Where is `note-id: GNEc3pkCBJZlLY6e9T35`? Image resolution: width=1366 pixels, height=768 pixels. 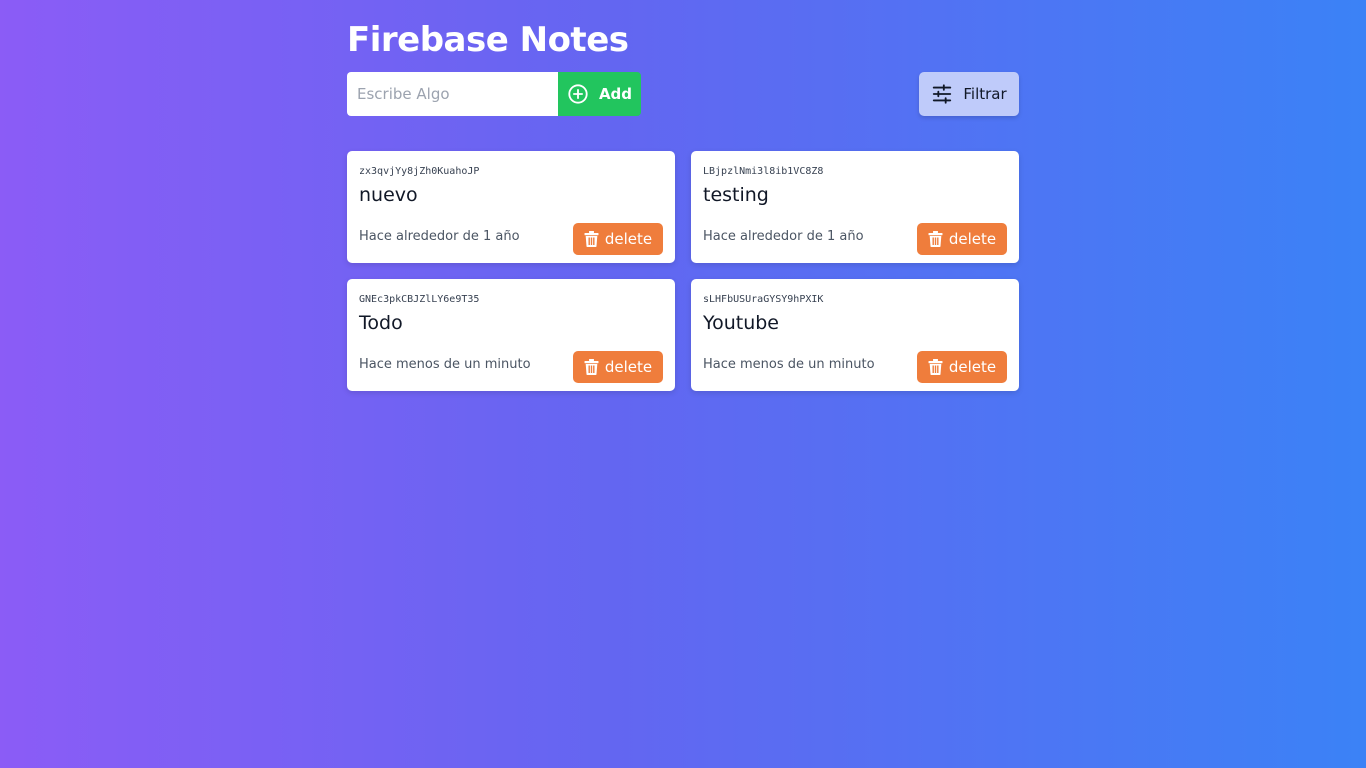 note-id: GNEc3pkCBJZlLY6e9T35 is located at coordinates (419, 299).